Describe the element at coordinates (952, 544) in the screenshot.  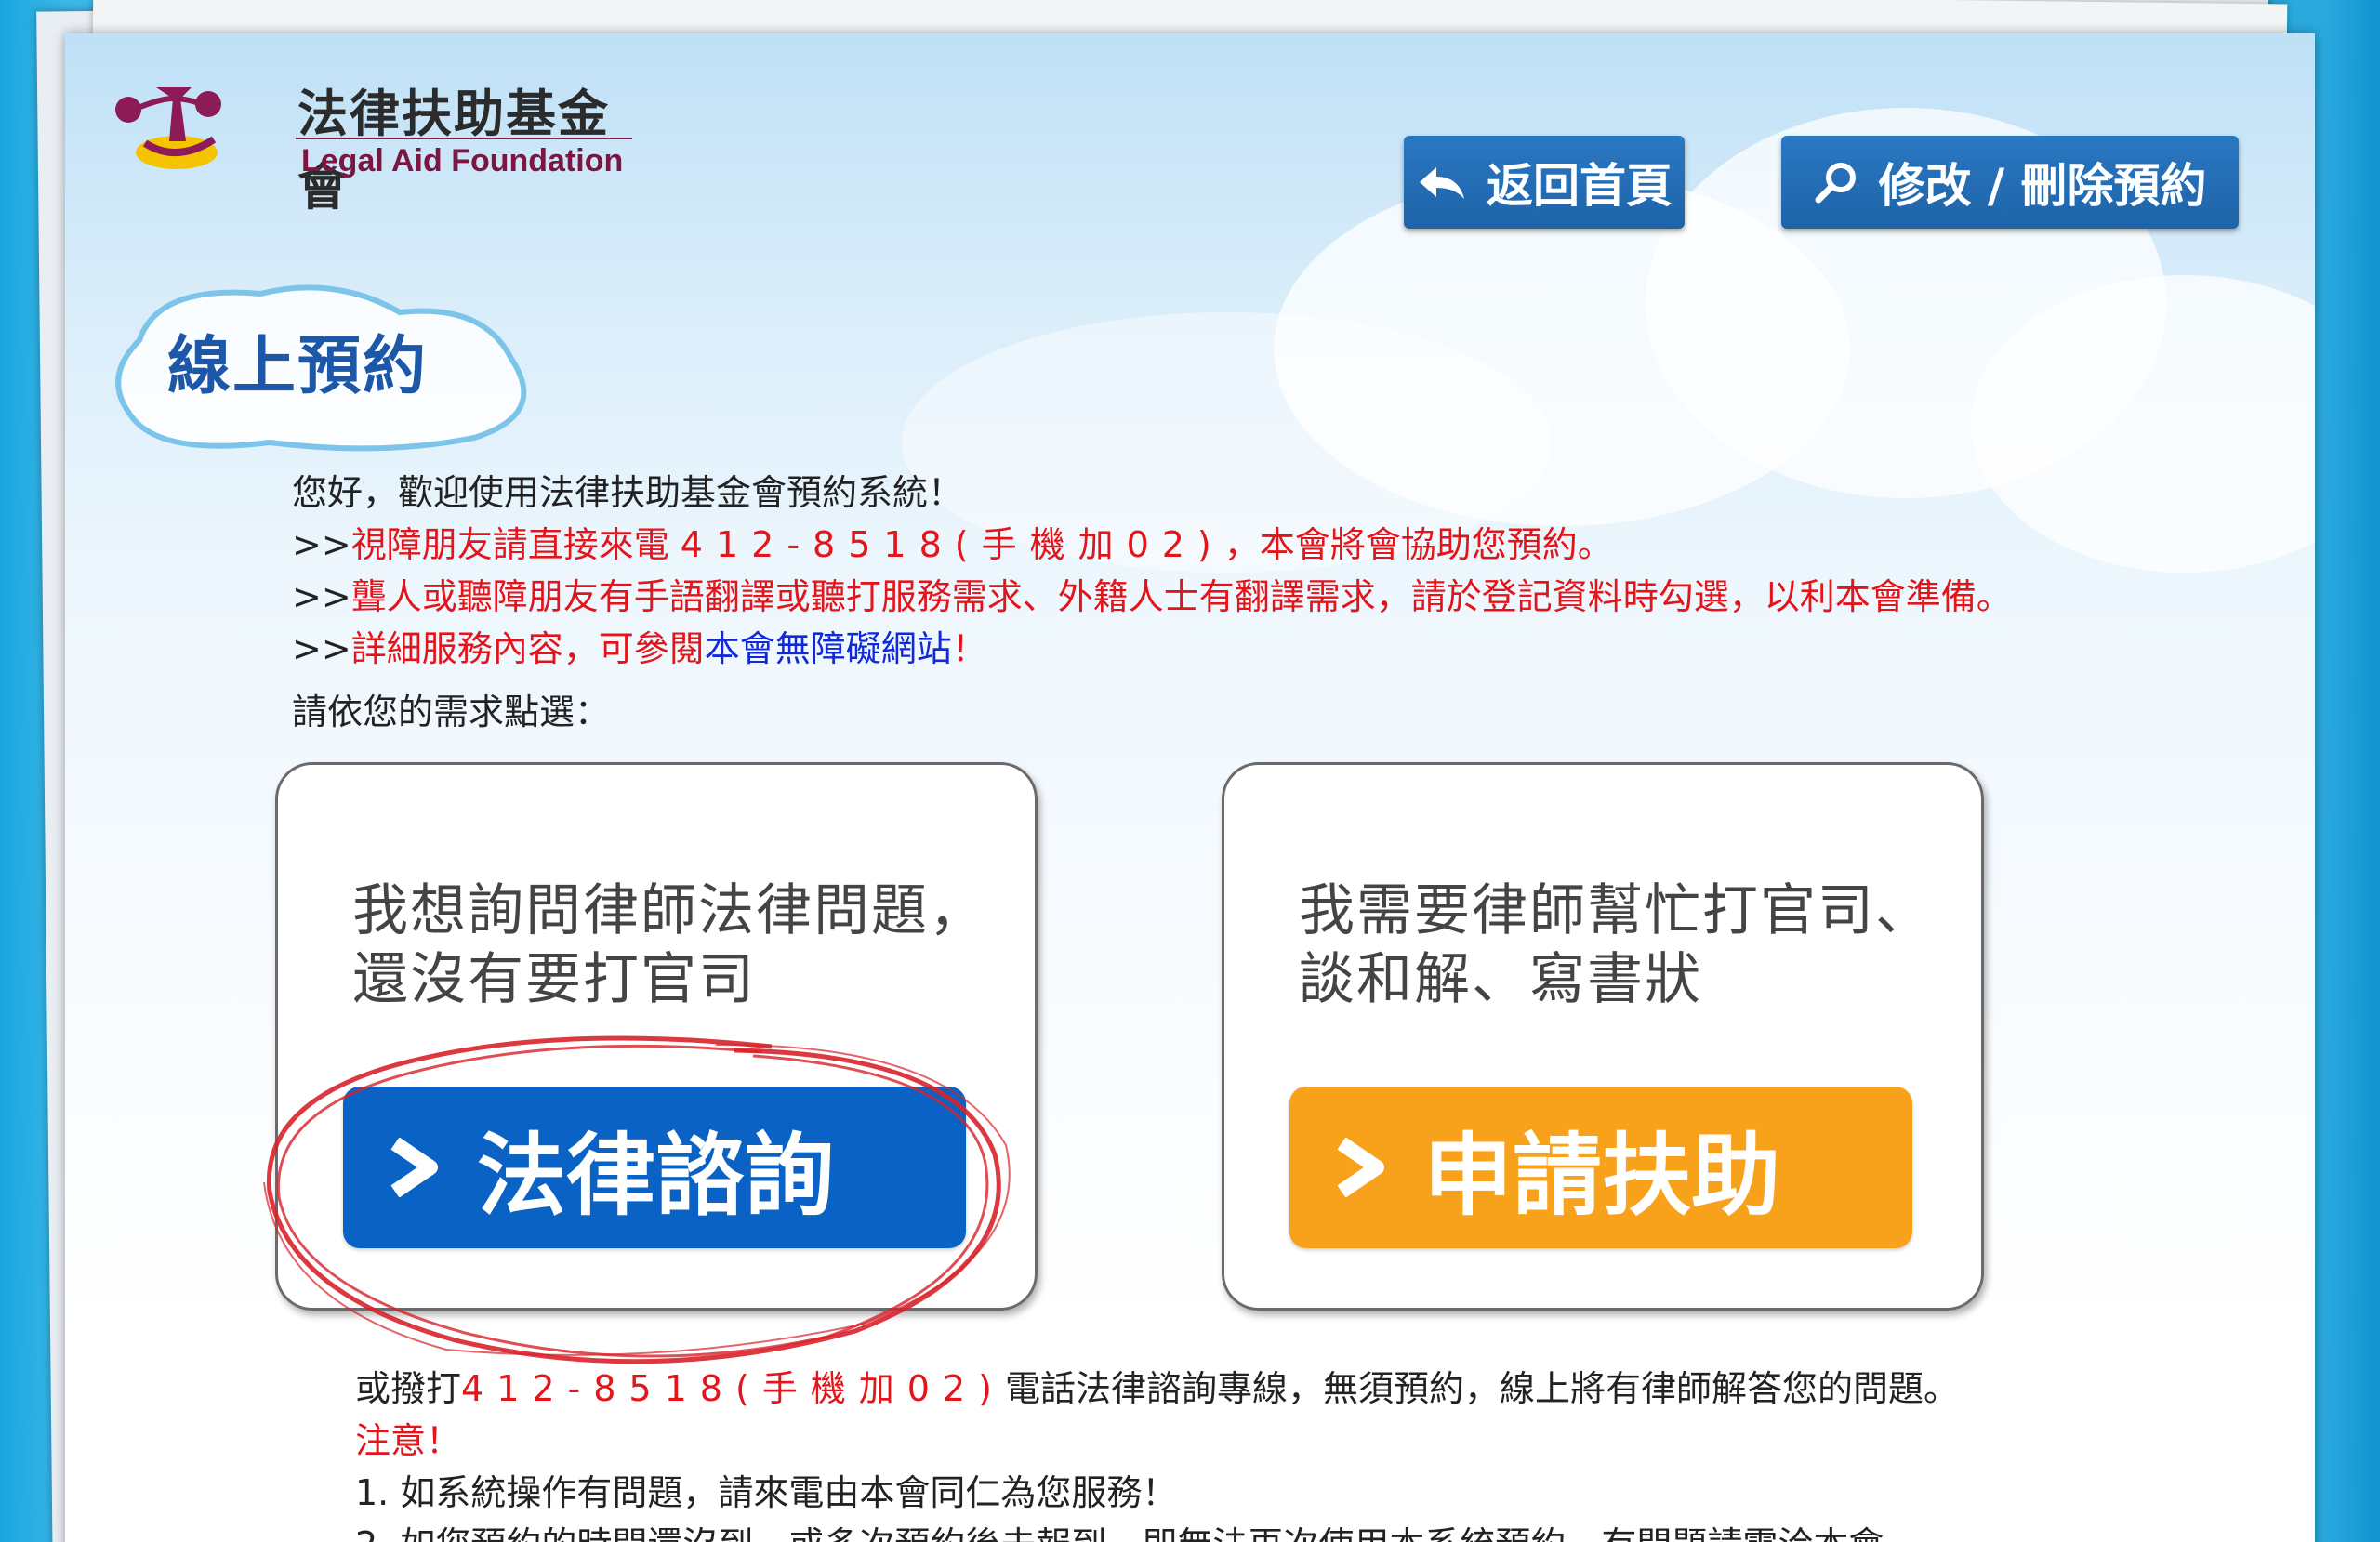
I see `notice-visually-impaired: >>視障朋友請直接來電 412-8518(手機加02)，本會將會協助您預約。` at that location.